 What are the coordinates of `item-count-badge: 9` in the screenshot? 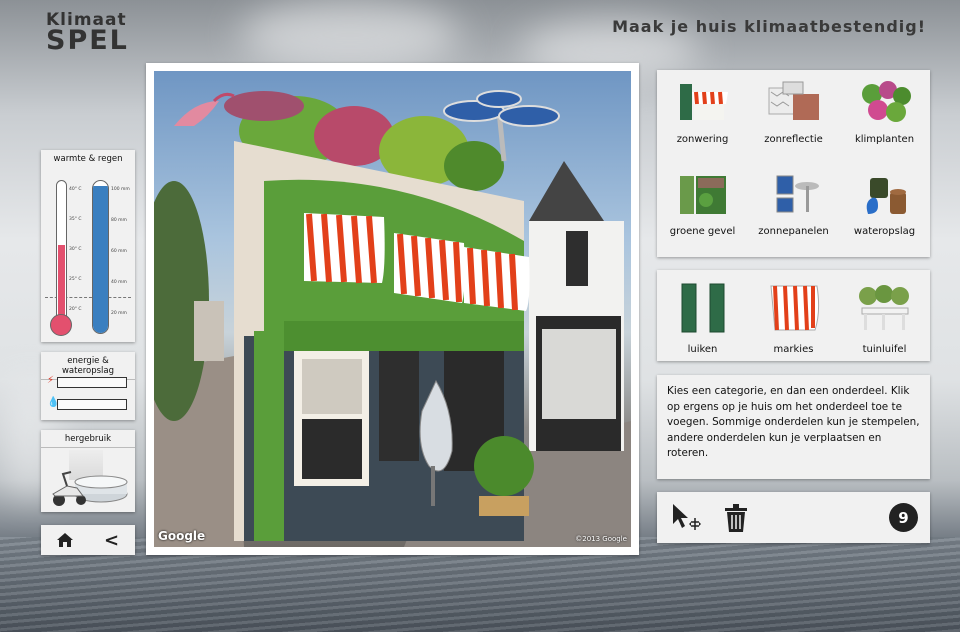 It's located at (903, 517).